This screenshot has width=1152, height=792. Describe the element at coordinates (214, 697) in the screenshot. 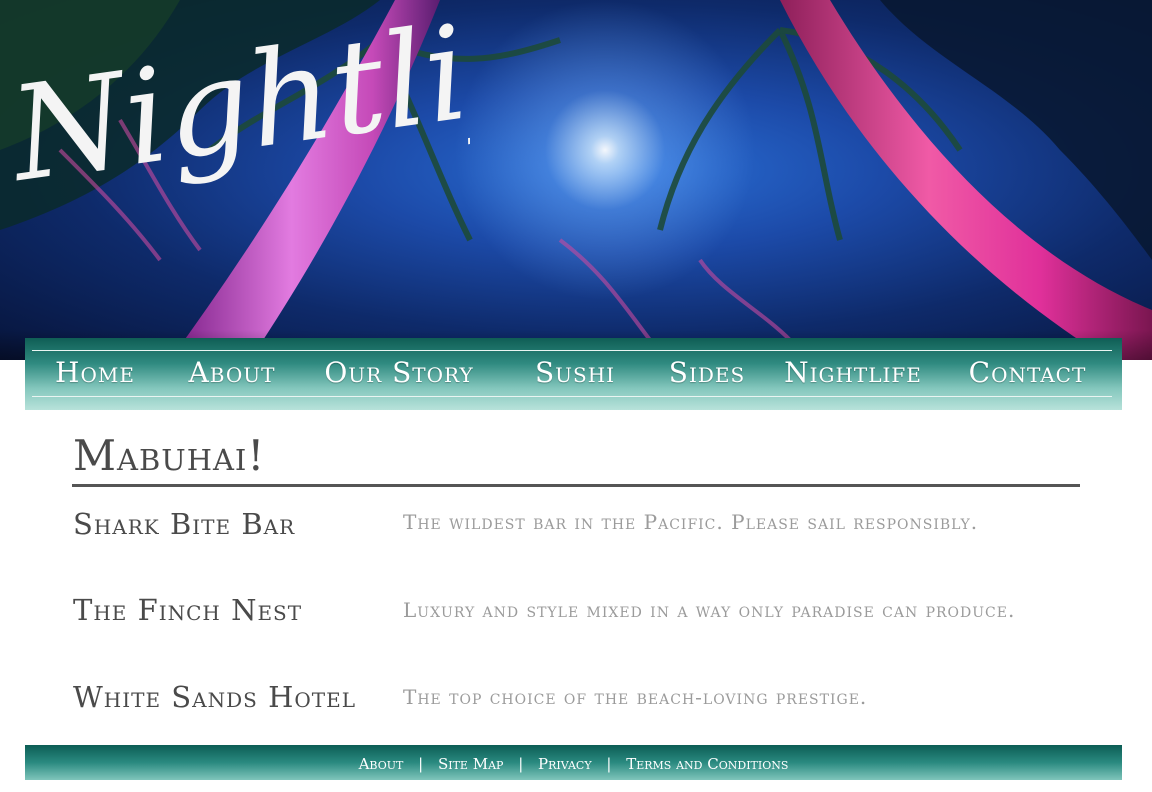

I see `venue-name-white-sands-hotel: White Sands Hotel` at that location.